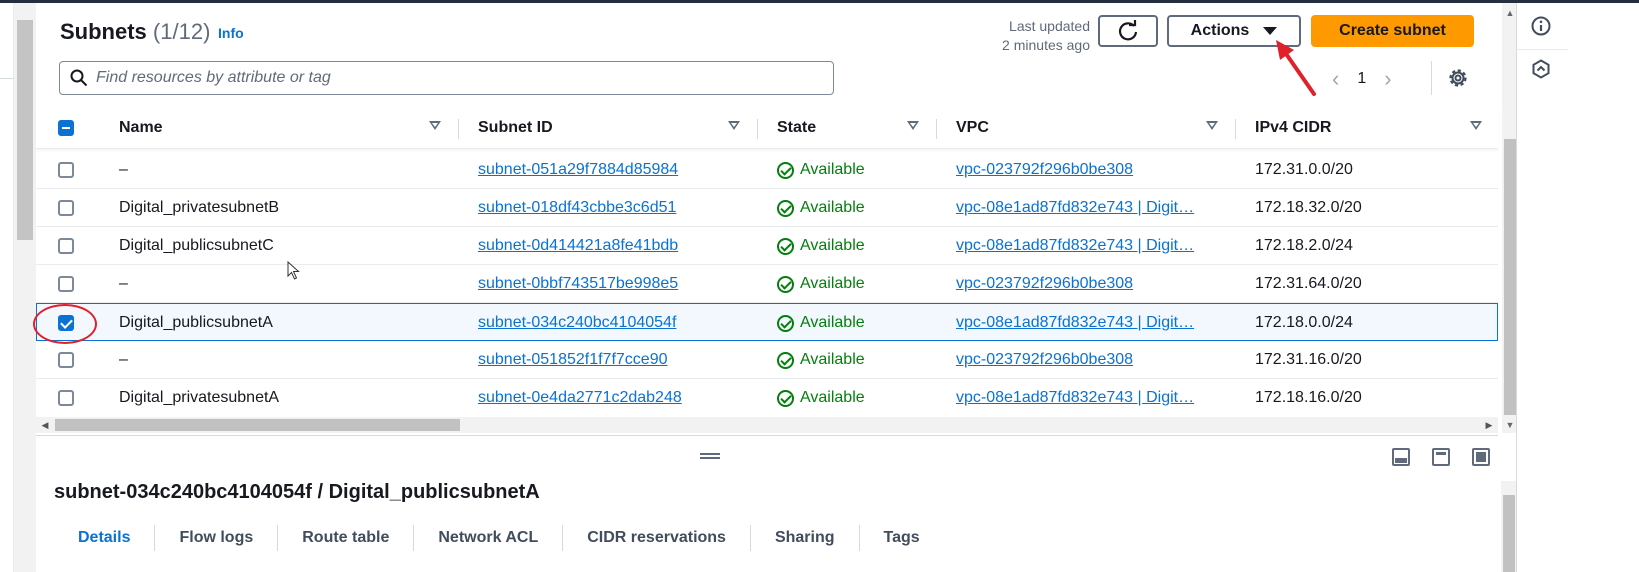  I want to click on column-header-vpc: VPC, so click(1088, 128).